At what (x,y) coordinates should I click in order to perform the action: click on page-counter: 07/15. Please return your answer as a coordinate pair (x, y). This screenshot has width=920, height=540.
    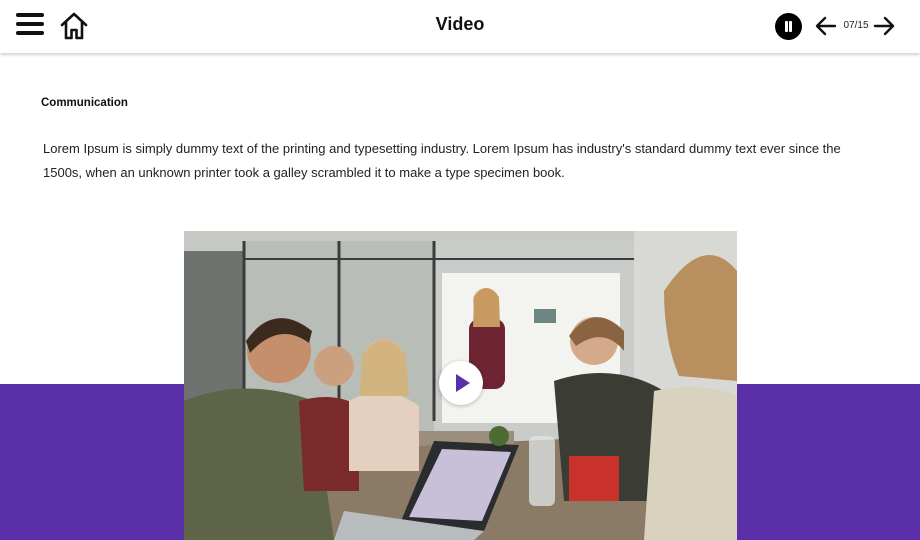
    Looking at the image, I should click on (856, 25).